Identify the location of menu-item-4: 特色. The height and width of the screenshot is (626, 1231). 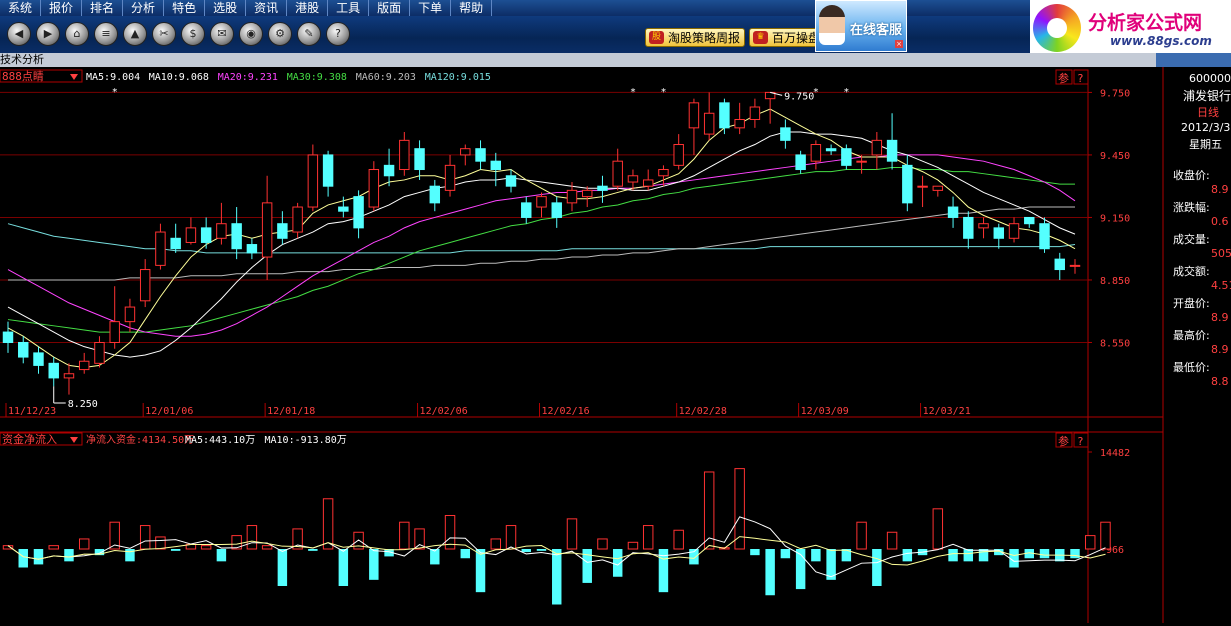
(185, 8).